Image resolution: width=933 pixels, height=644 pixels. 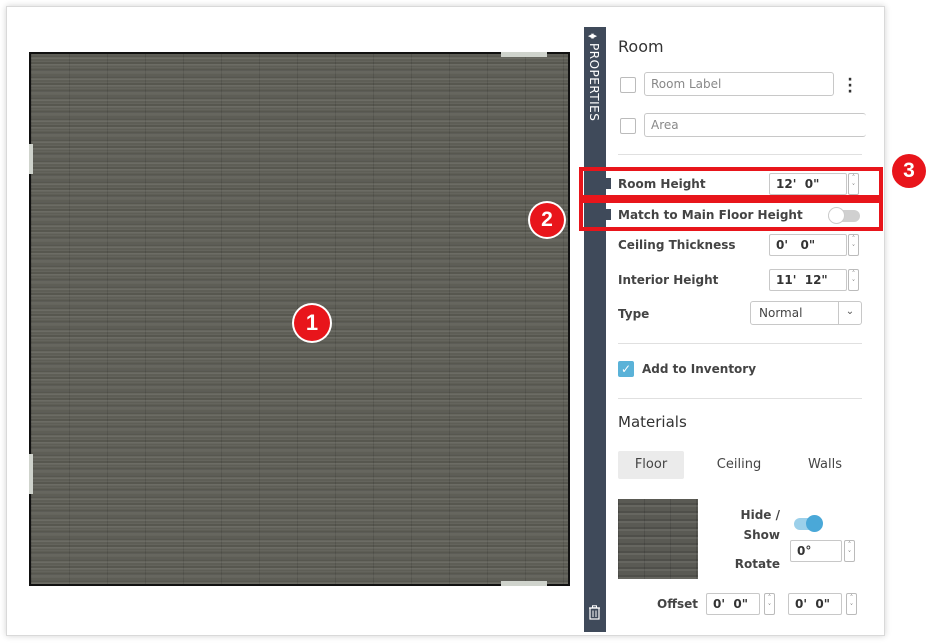 What do you see at coordinates (731, 183) in the screenshot?
I see `highlight-box-room-height` at bounding box center [731, 183].